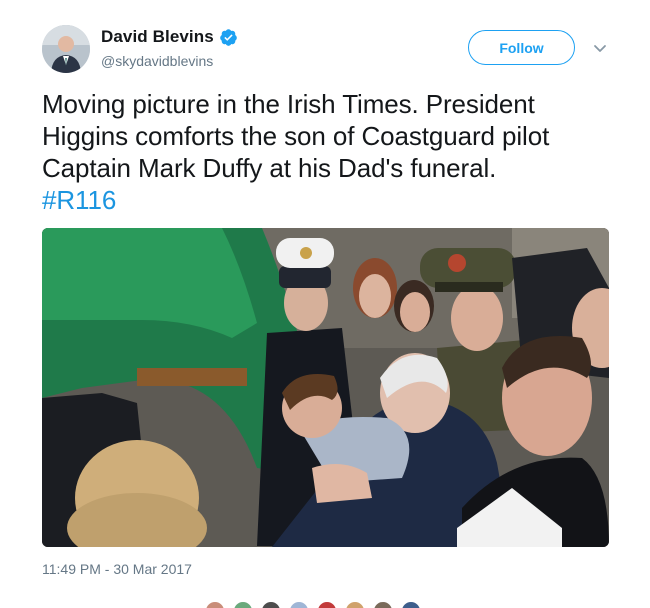  I want to click on author-avatar, so click(66, 49).